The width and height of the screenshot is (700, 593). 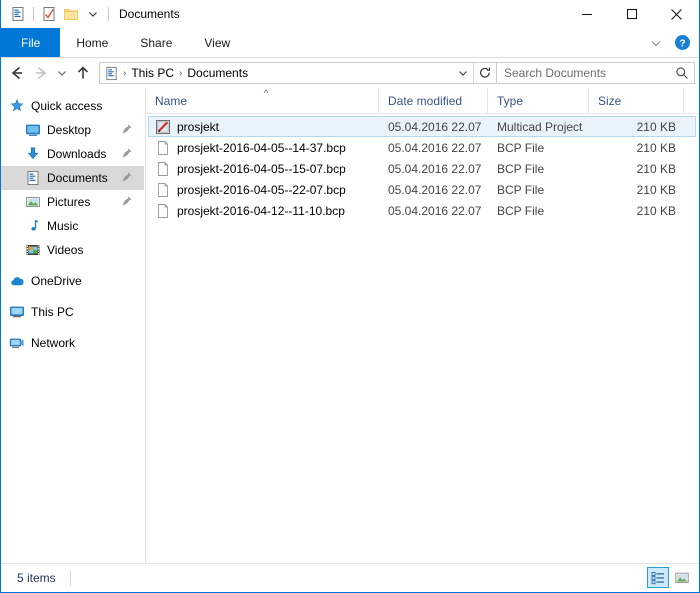 What do you see at coordinates (72, 178) in the screenshot?
I see `sidebar-item-documents: Documents` at bounding box center [72, 178].